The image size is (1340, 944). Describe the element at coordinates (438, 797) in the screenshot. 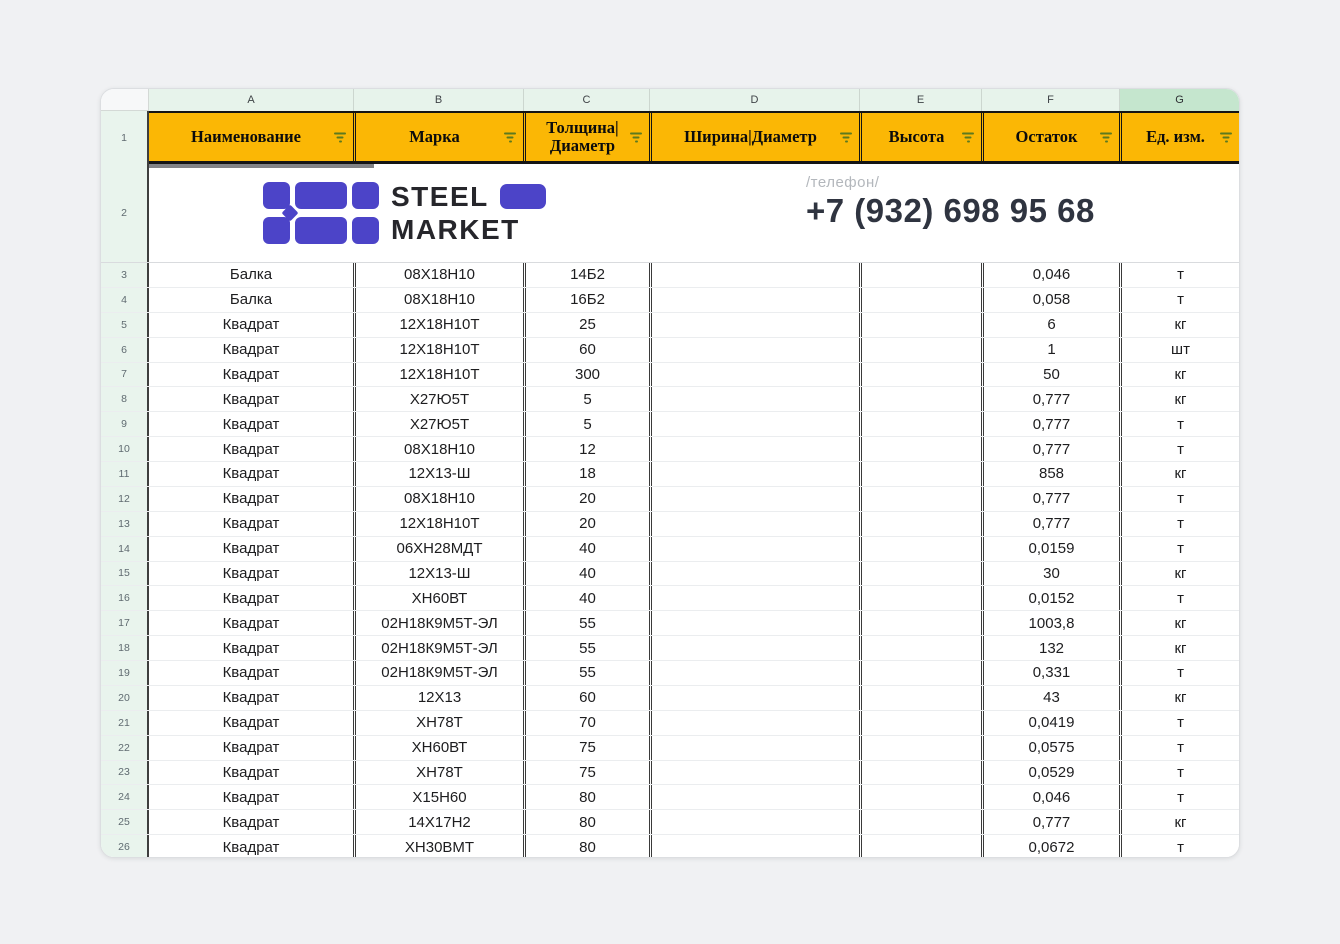

I see `cell-grade: Х15Н60` at that location.